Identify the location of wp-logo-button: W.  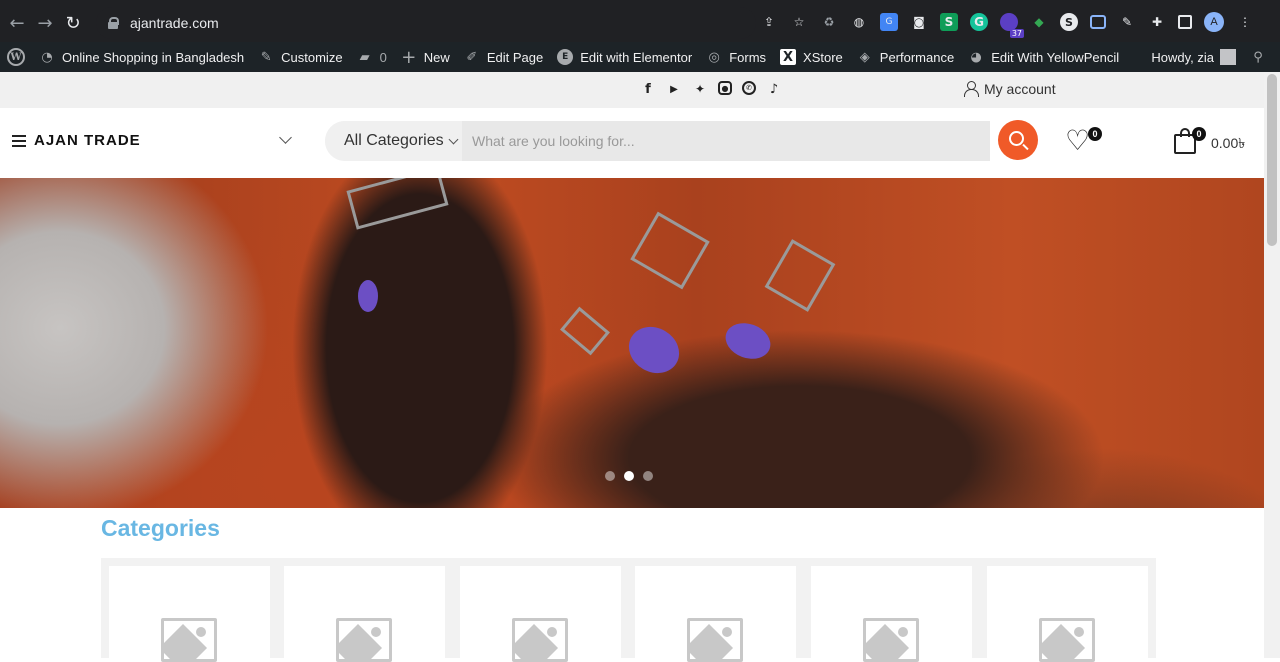
(16, 57).